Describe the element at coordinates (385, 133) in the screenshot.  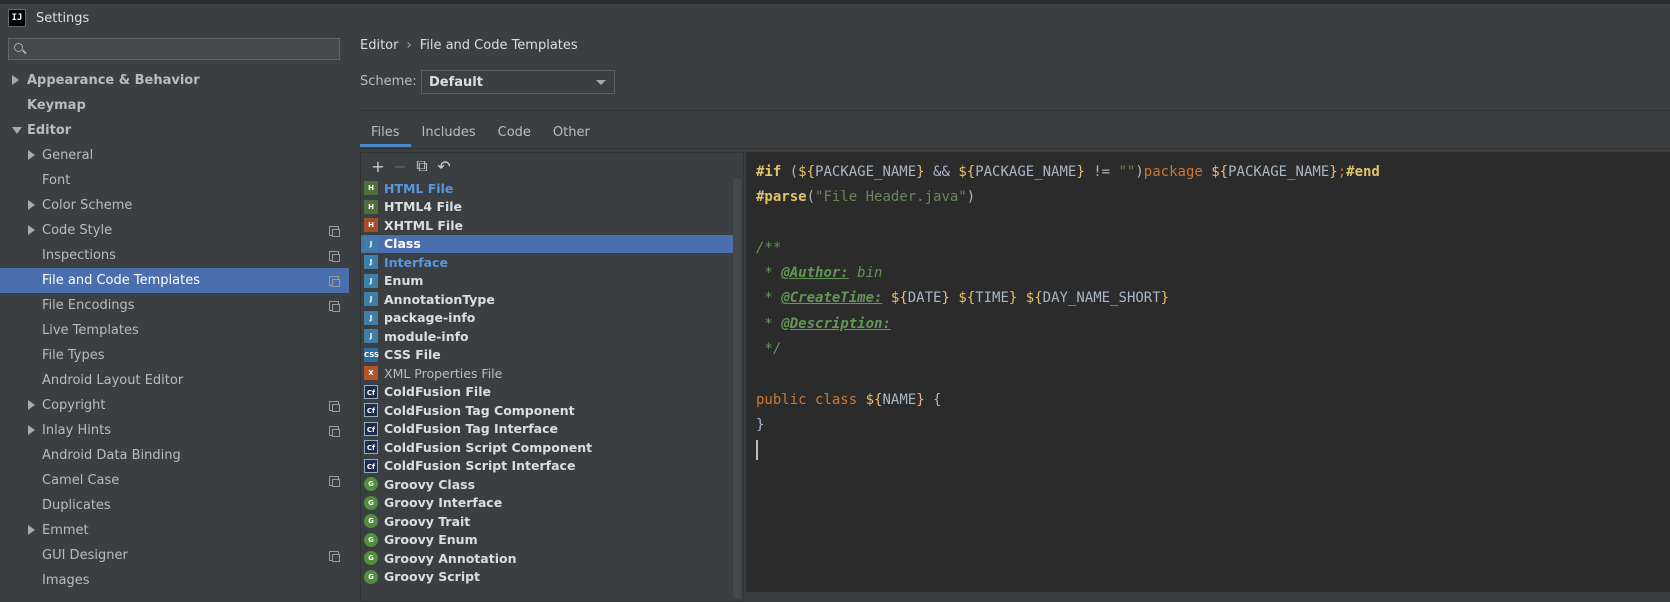
I see `tab-files: Files` at that location.